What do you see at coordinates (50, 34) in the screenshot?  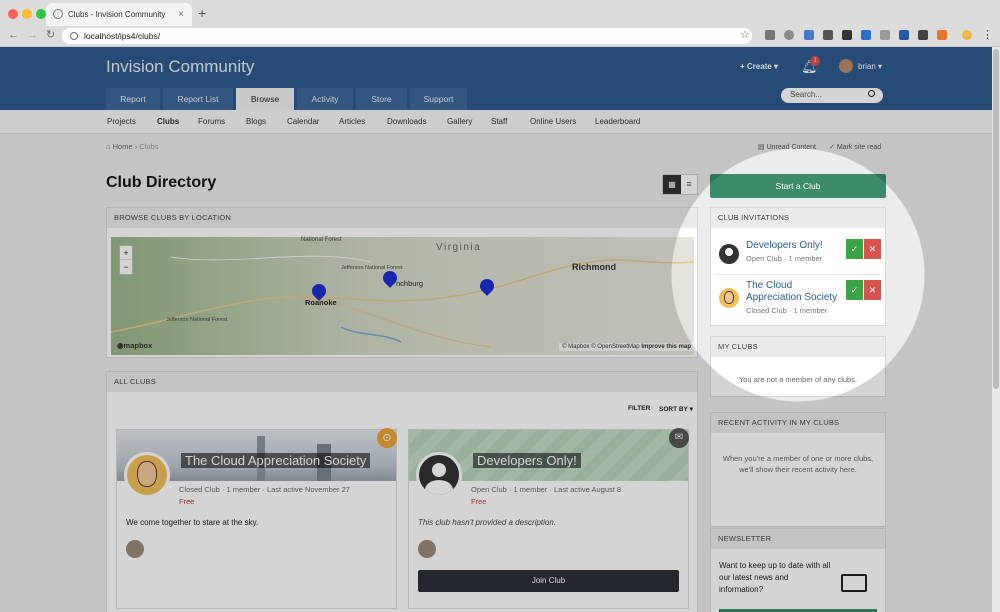 I see `reload-icon: ↻` at bounding box center [50, 34].